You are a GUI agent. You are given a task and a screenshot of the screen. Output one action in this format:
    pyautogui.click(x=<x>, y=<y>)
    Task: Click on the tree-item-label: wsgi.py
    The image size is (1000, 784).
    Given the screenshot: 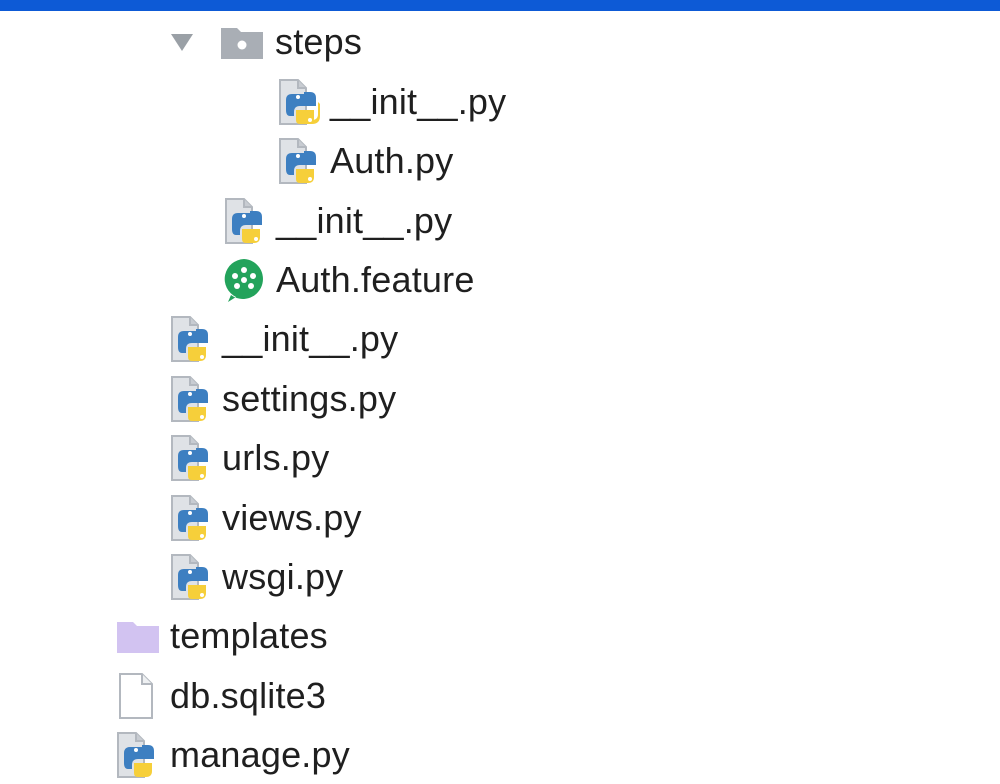 What is the action you would take?
    pyautogui.click(x=283, y=576)
    